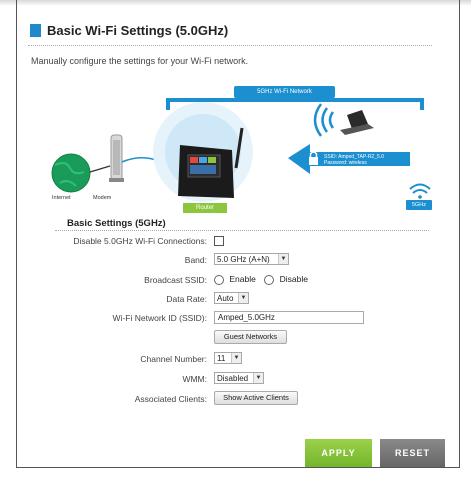 The image size is (471, 479). I want to click on data-rate-control: Auto ▼, so click(231, 298).